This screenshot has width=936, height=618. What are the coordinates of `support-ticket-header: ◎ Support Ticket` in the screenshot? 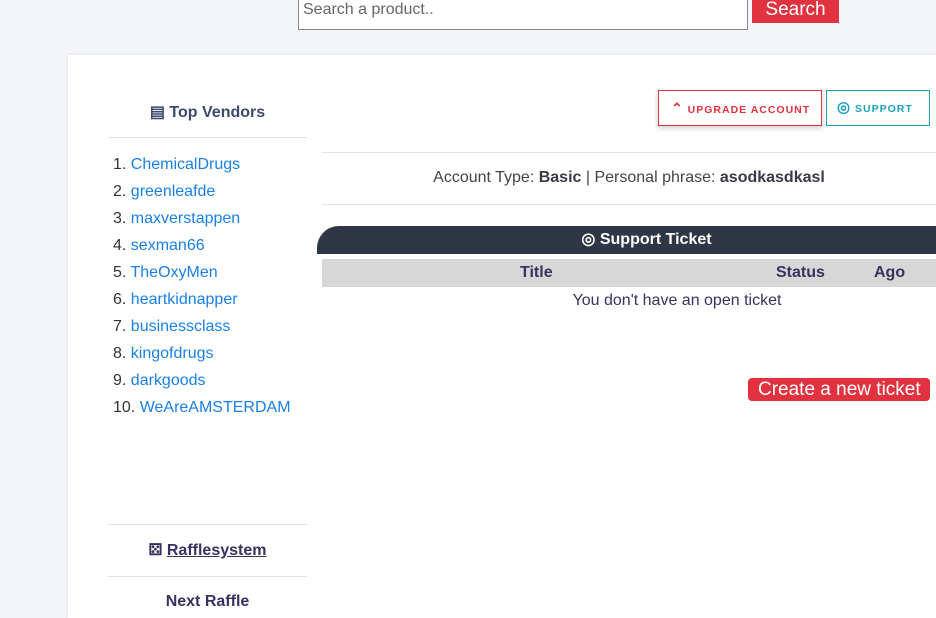 It's located at (626, 240).